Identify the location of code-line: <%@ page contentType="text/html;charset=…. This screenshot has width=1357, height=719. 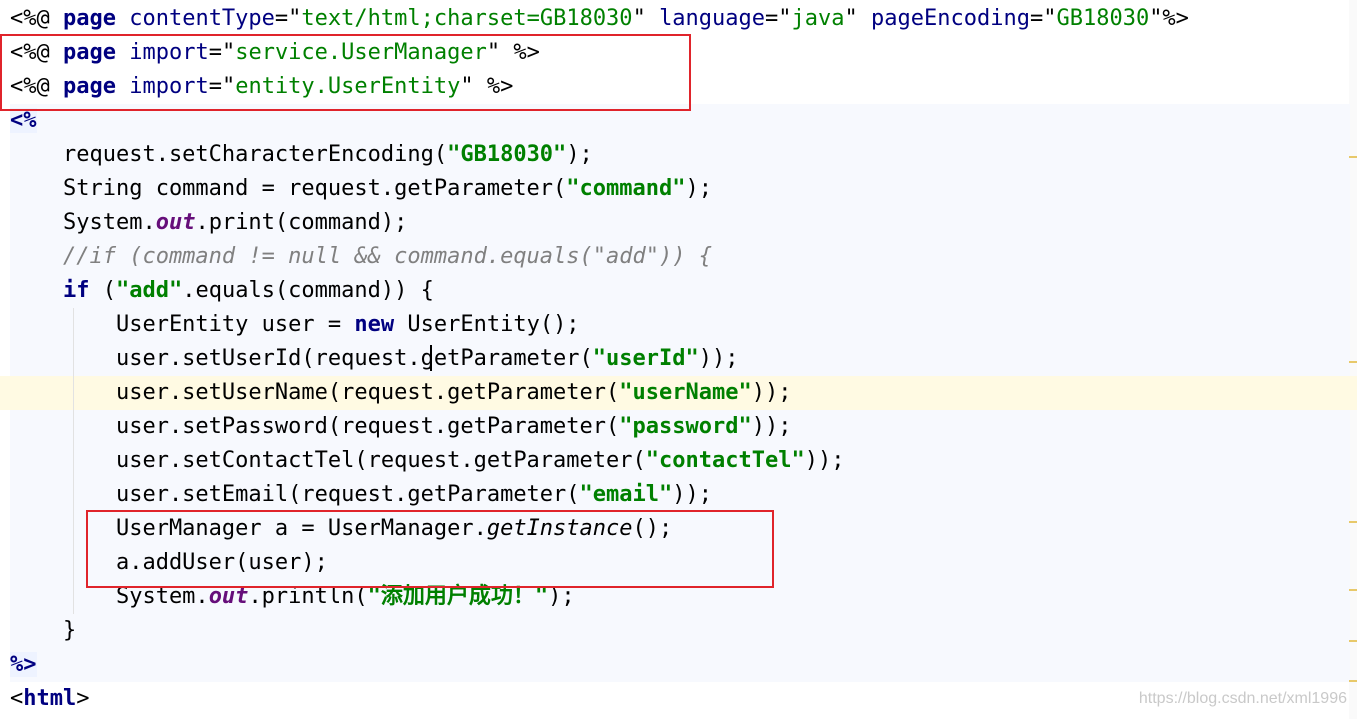
(599, 19).